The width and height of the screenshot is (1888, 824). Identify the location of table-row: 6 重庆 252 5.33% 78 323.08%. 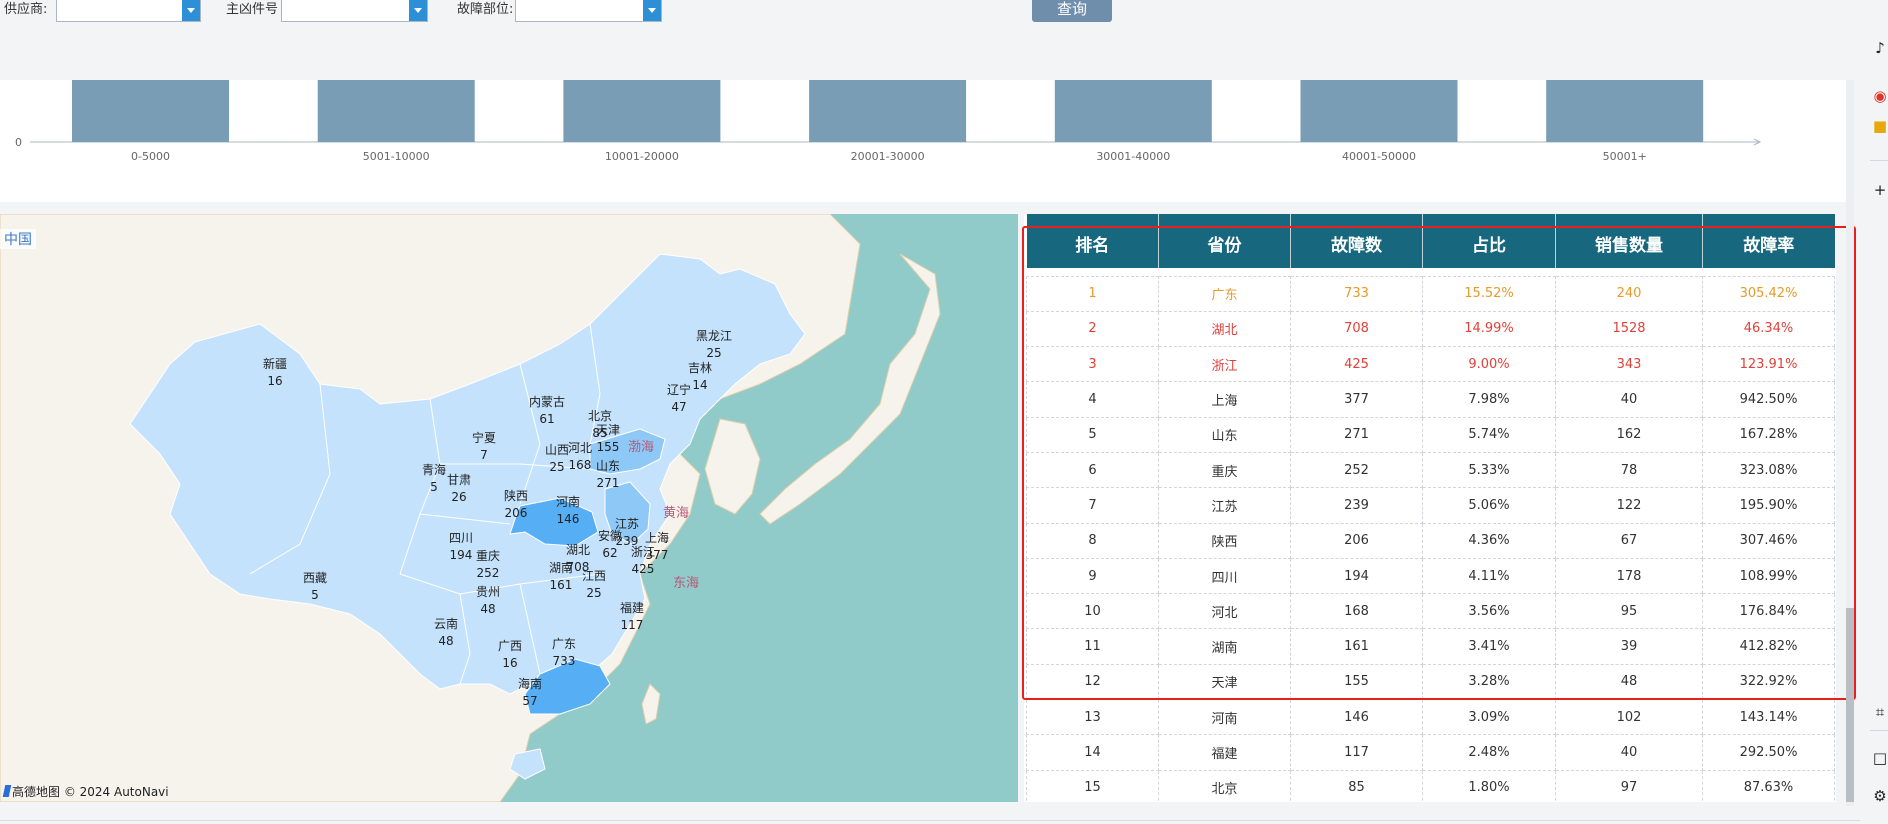
(1430, 470).